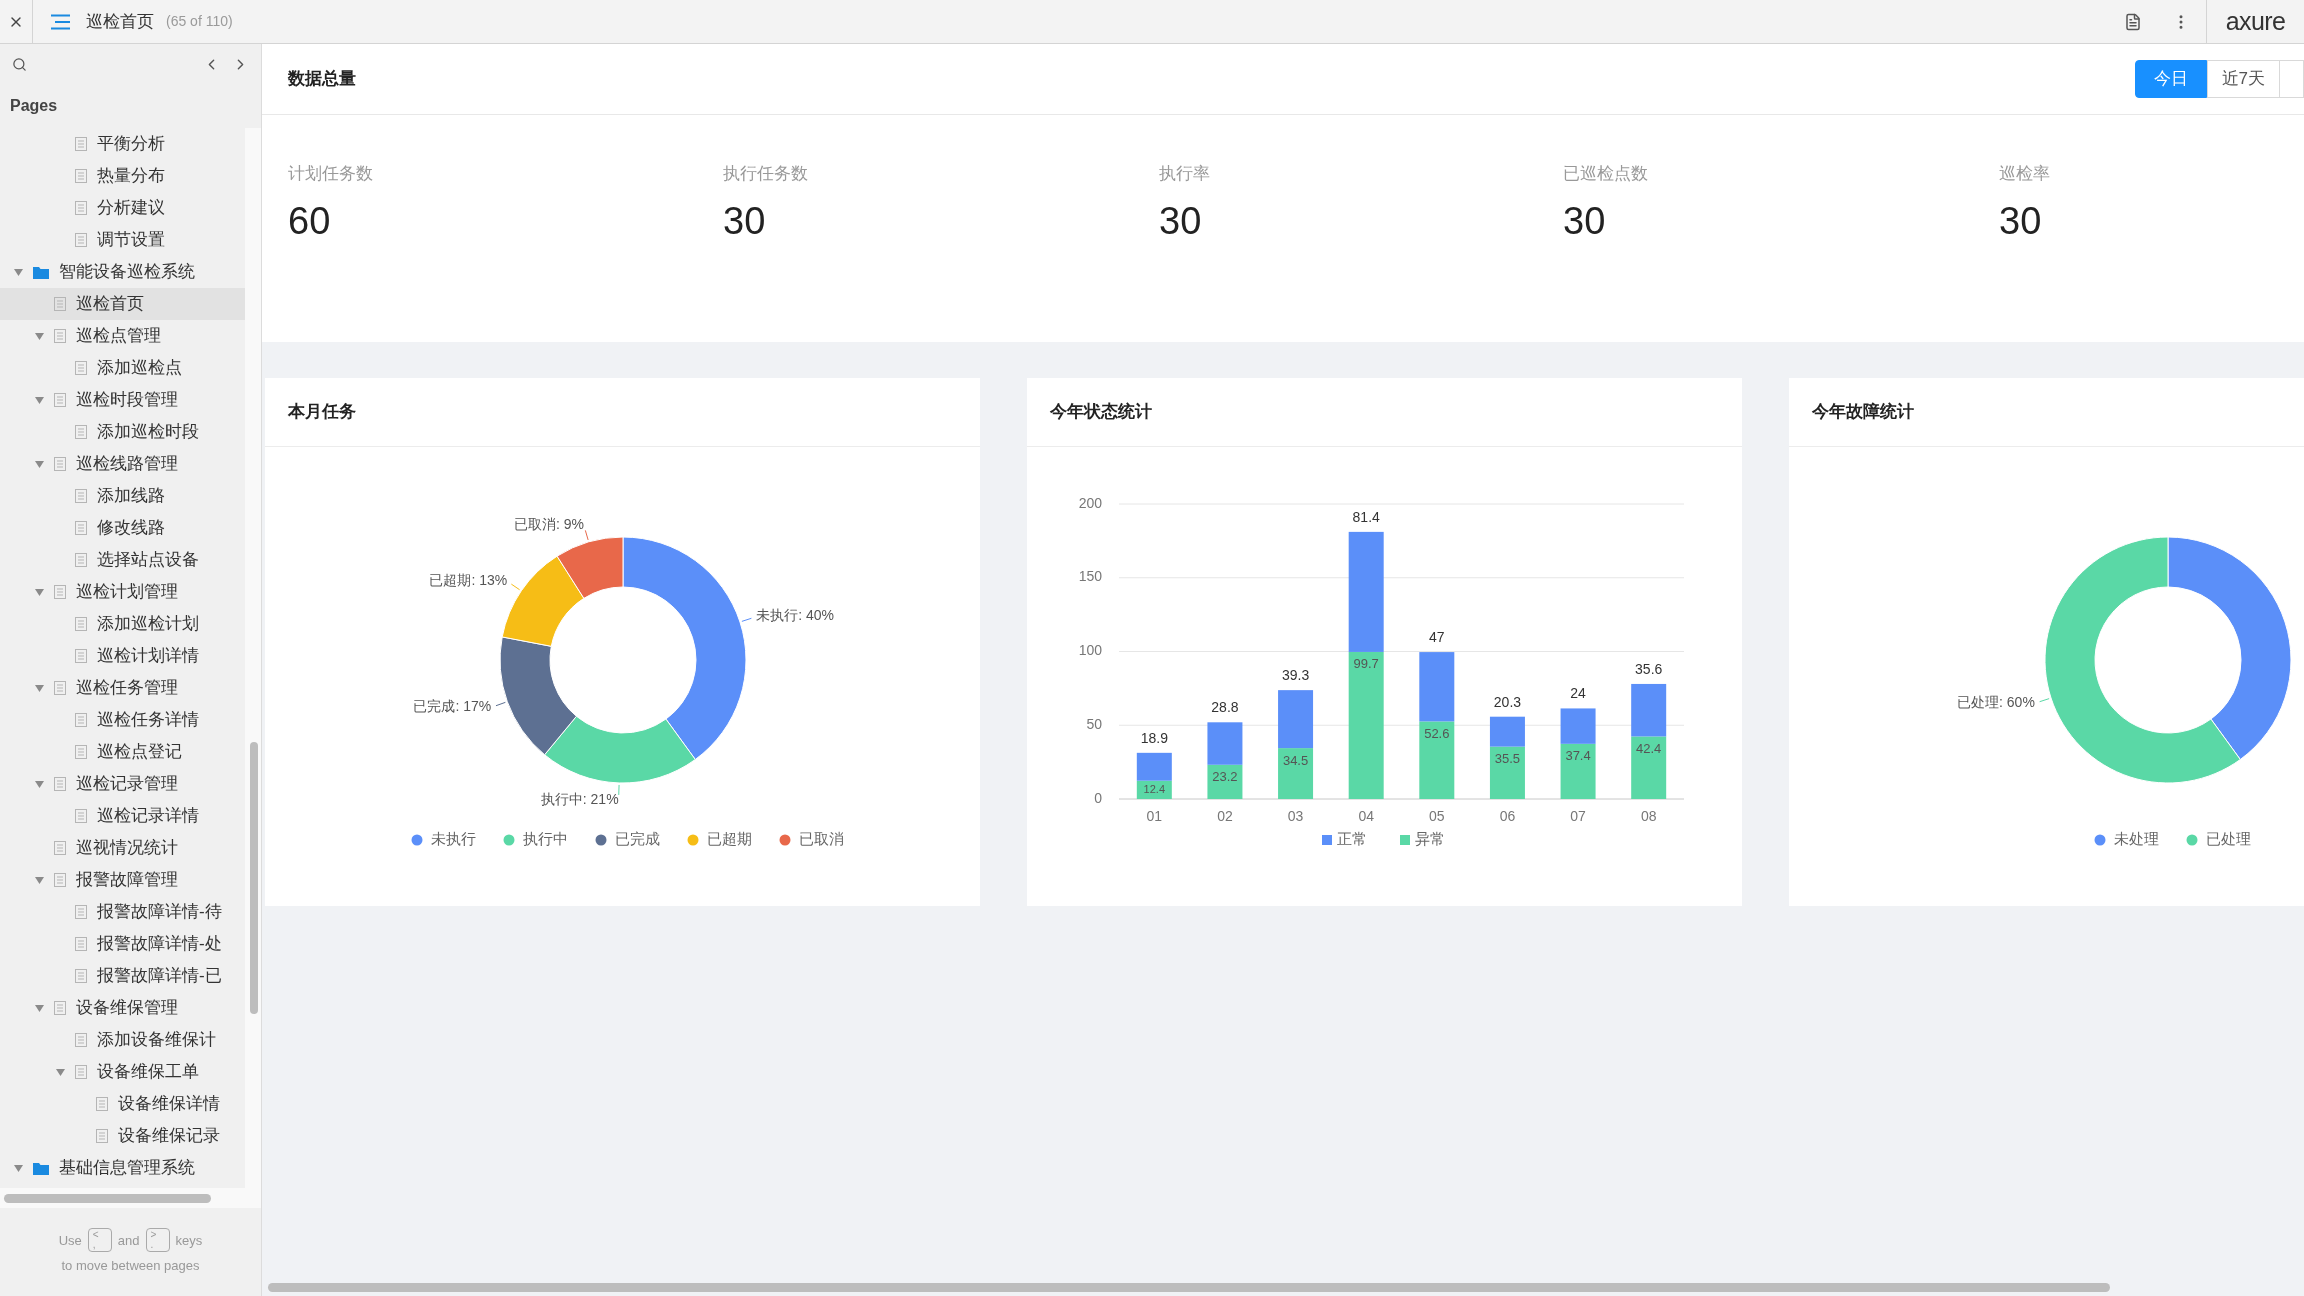  Describe the element at coordinates (1352, 838) in the screenshot. I see `legend-label: 正常` at that location.